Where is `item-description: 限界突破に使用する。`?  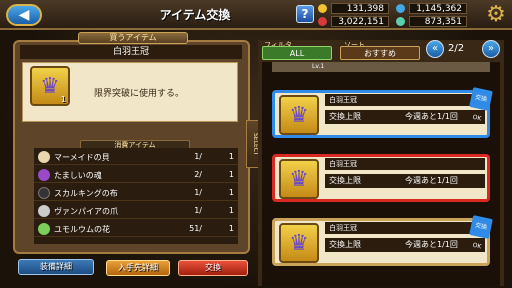
item-description: 限界突破に使用する。 is located at coordinates (139, 94).